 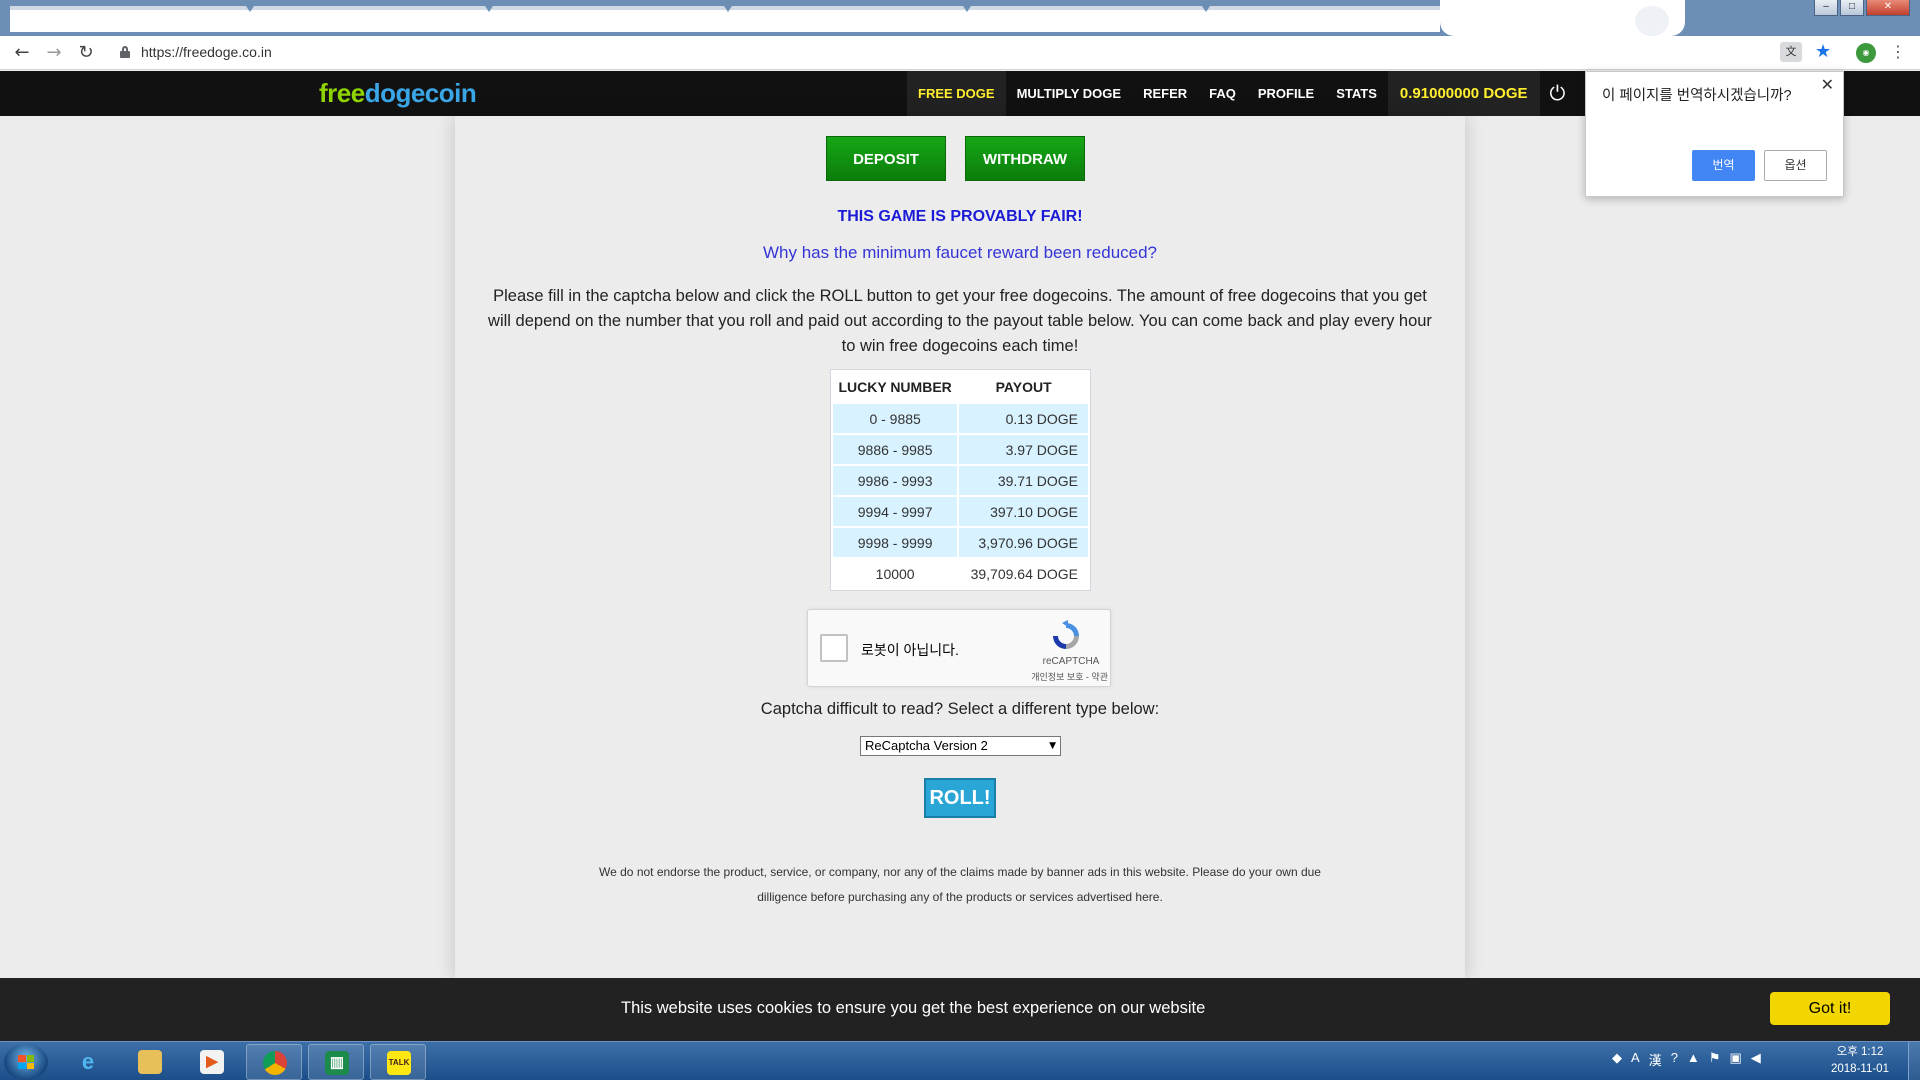 I want to click on close-window-button: ✕, so click(x=1888, y=8).